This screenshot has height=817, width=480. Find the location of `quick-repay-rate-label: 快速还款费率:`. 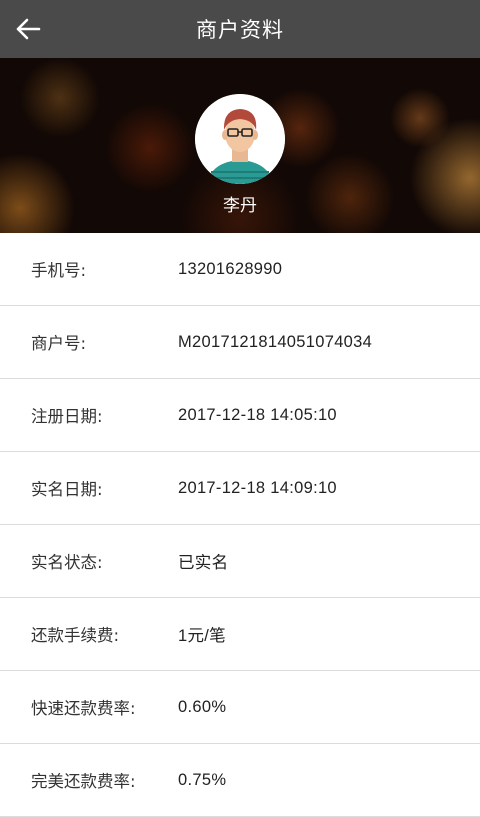

quick-repay-rate-label: 快速还款费率: is located at coordinates (83, 708).